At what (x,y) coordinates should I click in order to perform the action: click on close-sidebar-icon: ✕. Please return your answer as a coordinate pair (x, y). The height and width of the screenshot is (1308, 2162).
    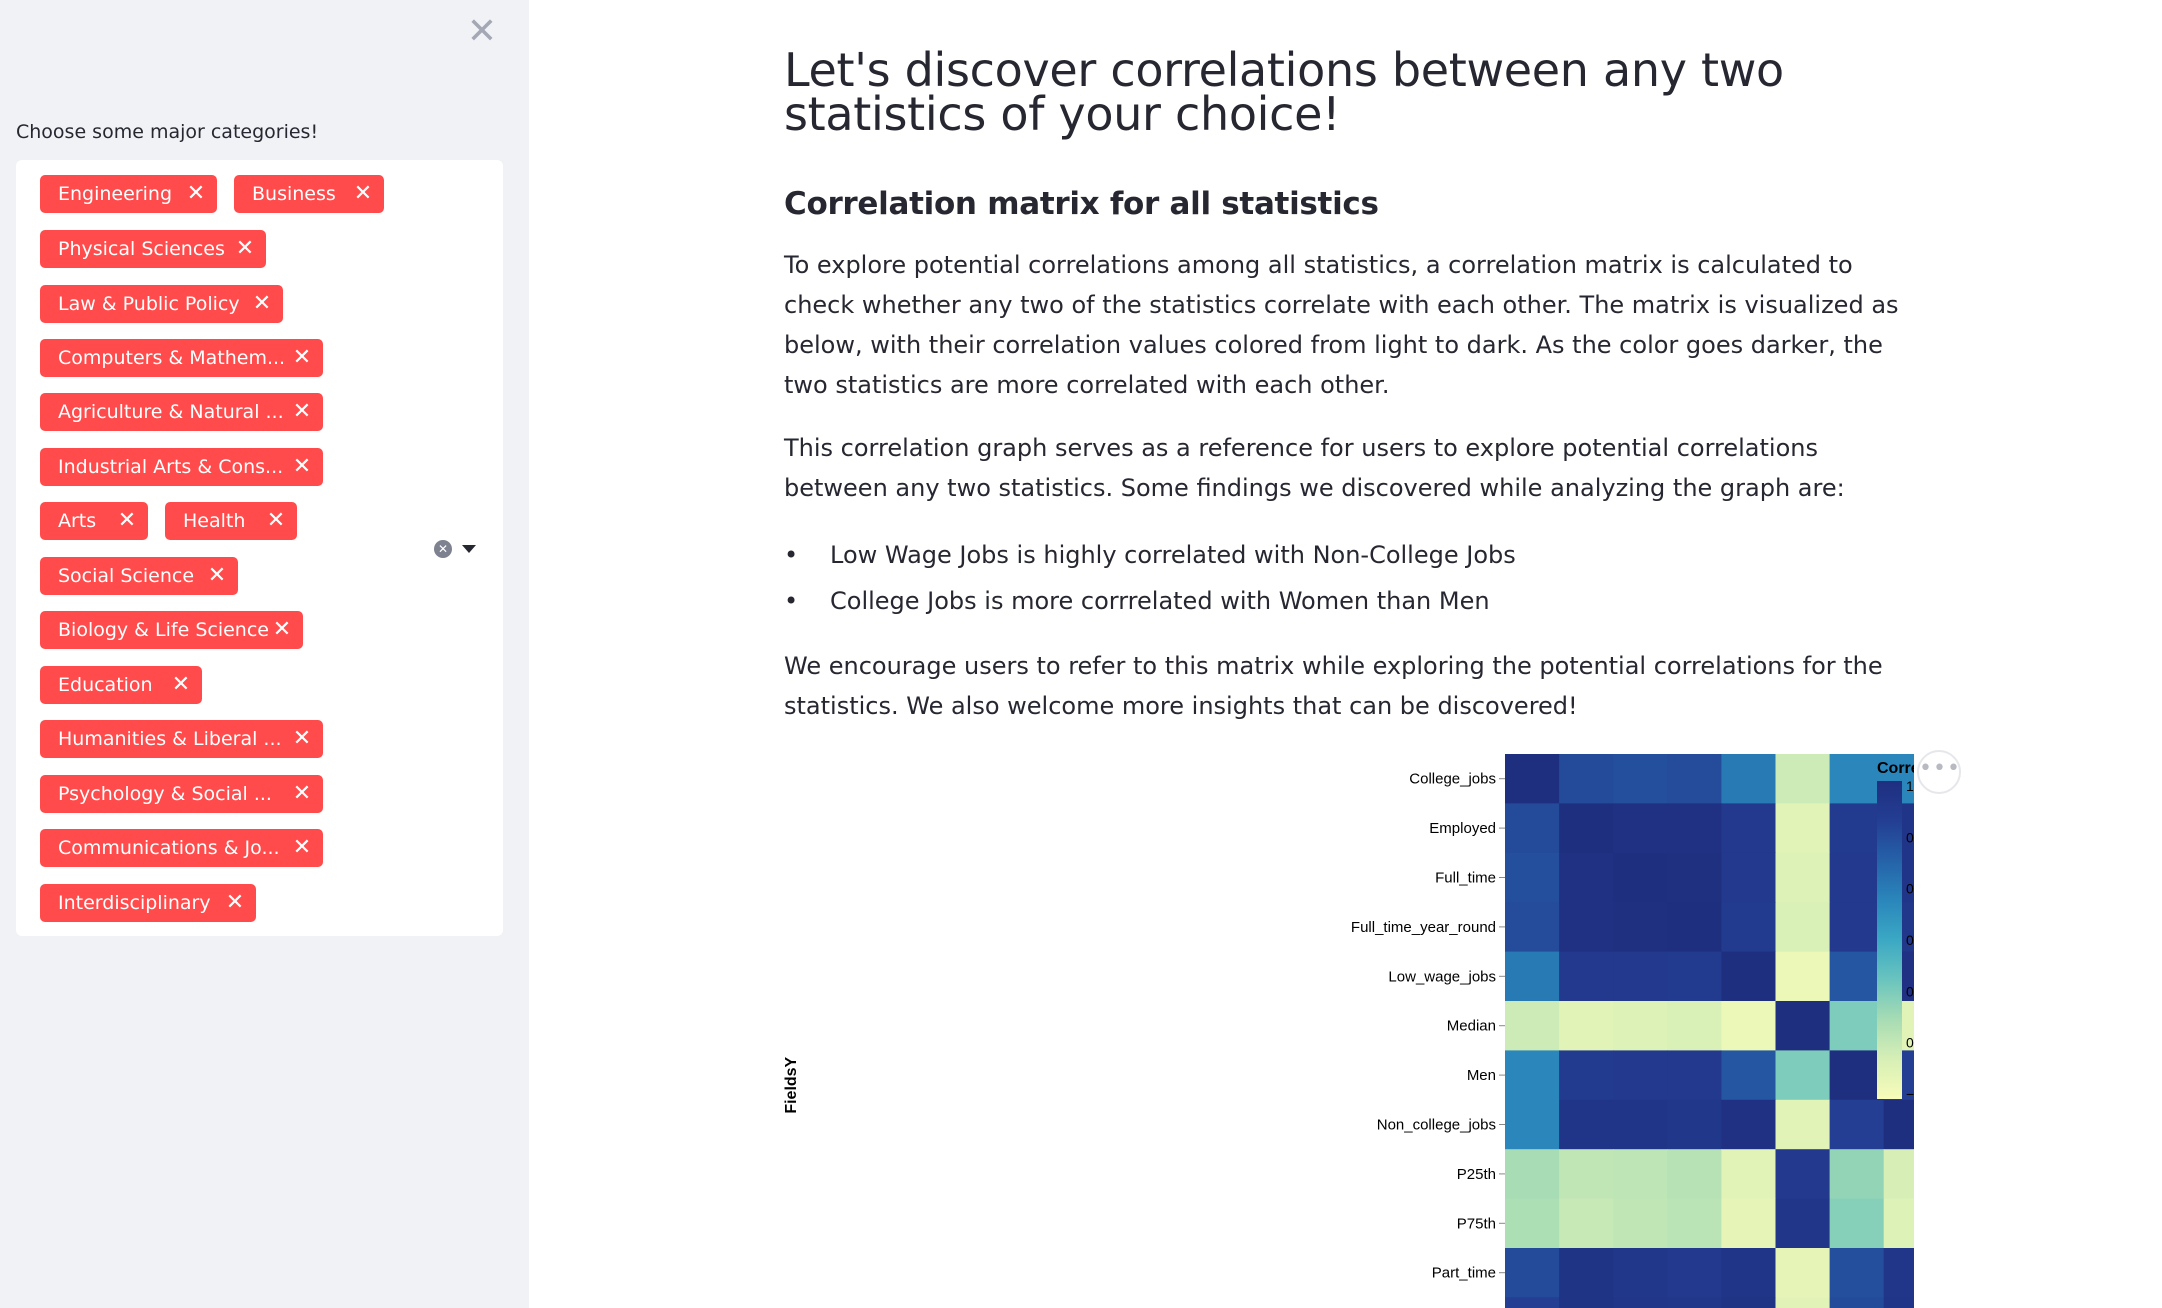
    Looking at the image, I should click on (482, 32).